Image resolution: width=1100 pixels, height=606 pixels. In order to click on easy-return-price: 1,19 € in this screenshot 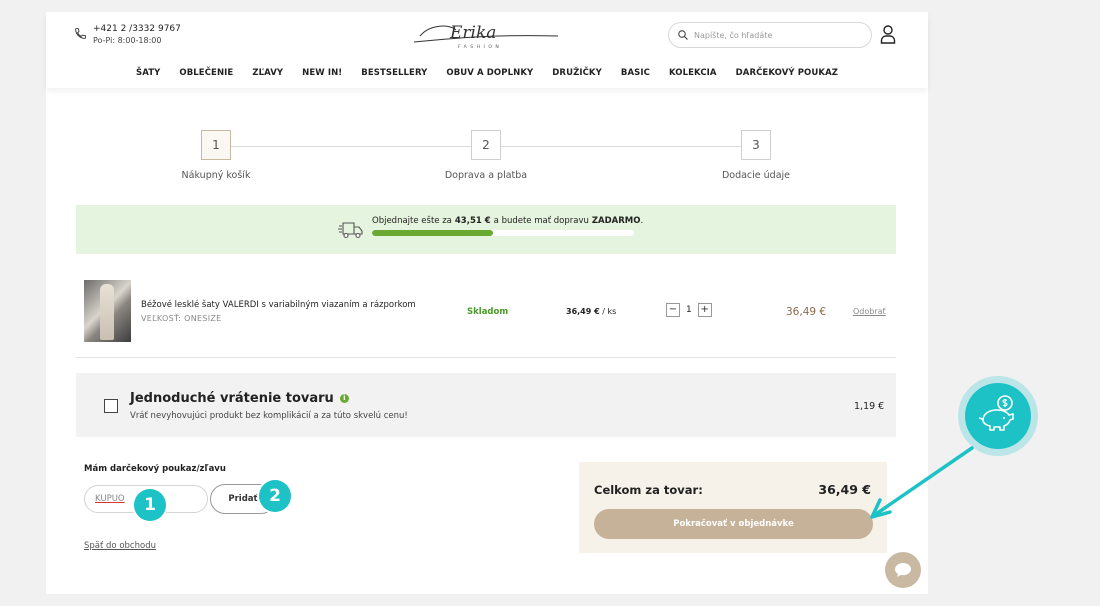, I will do `click(869, 406)`.